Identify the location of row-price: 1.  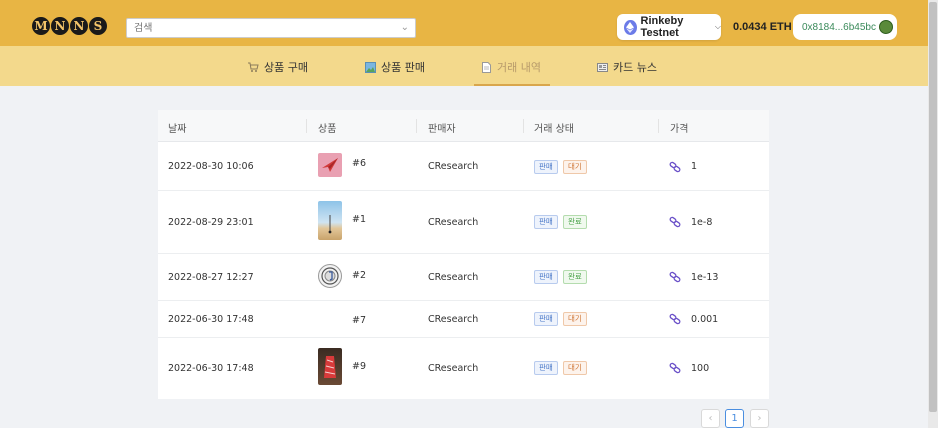
(694, 166).